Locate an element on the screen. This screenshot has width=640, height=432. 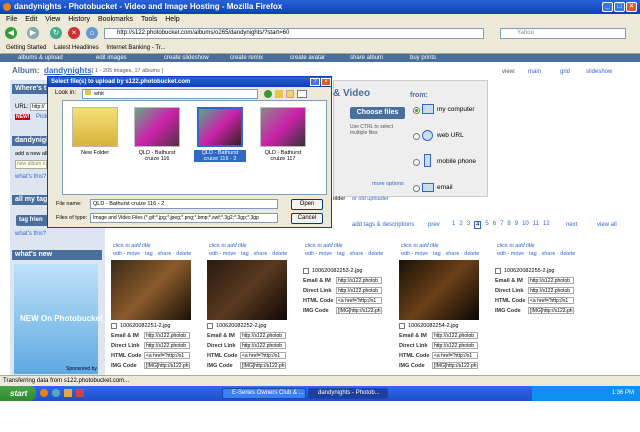
option-email: email is located at coordinates (445, 187).